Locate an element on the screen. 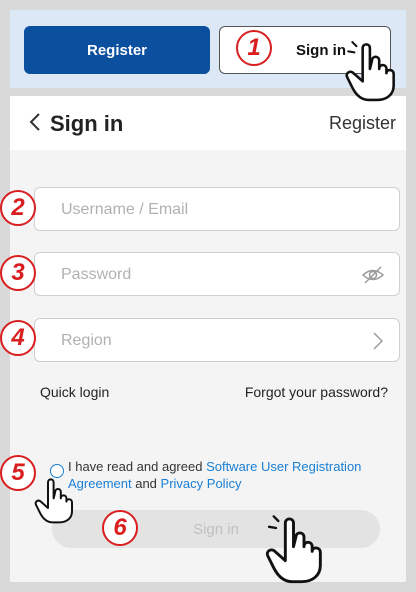 This screenshot has width=416, height=592. page-title: Sign in is located at coordinates (87, 123).